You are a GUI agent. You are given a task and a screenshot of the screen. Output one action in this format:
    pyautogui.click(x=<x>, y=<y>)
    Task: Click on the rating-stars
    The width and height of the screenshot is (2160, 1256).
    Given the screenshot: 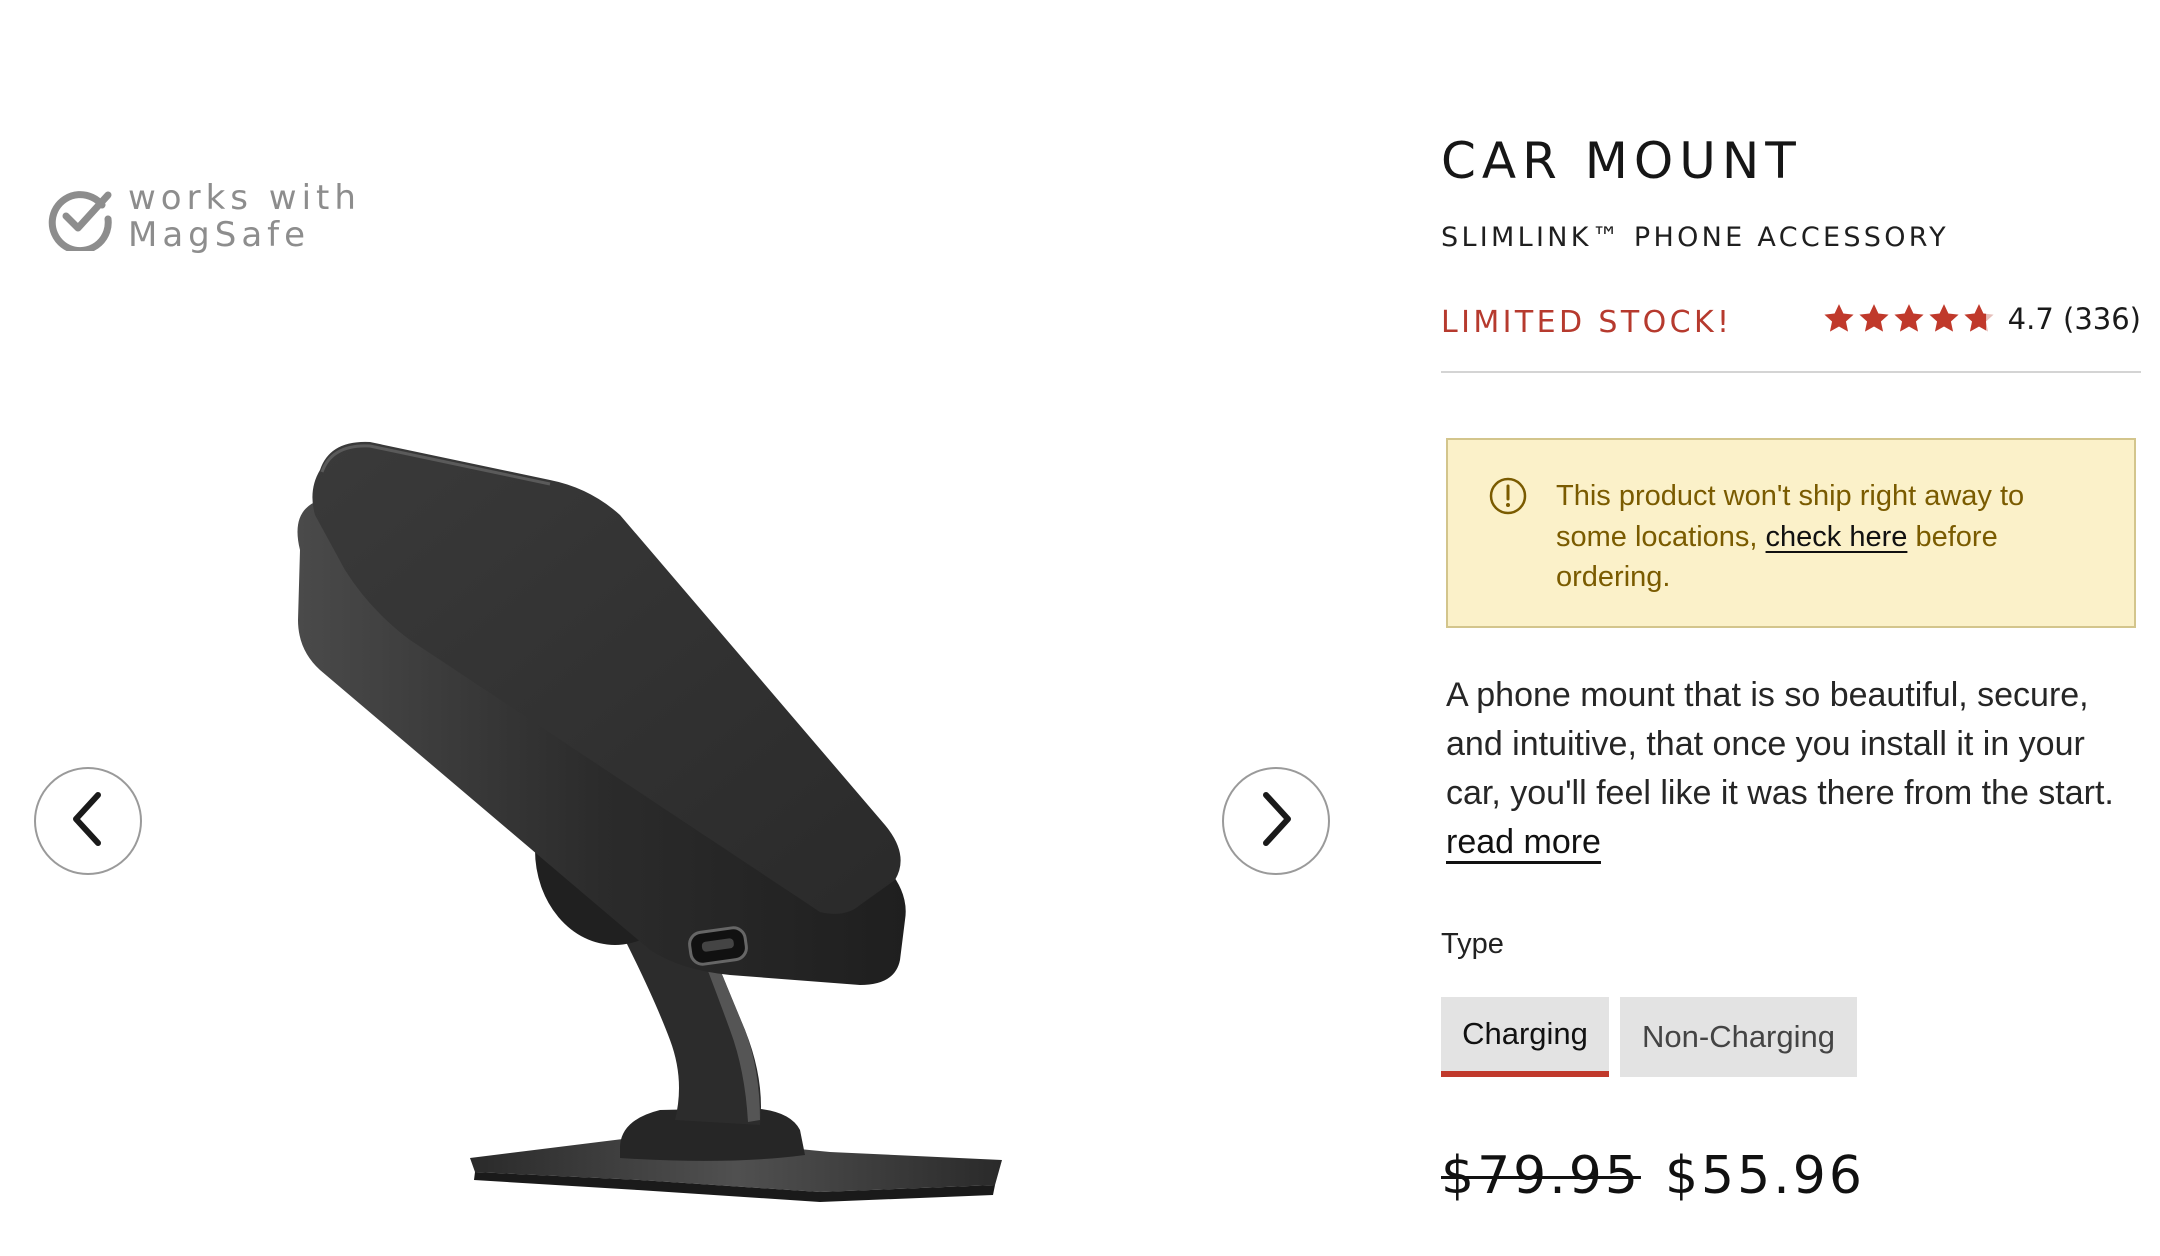 What is the action you would take?
    pyautogui.click(x=1909, y=319)
    